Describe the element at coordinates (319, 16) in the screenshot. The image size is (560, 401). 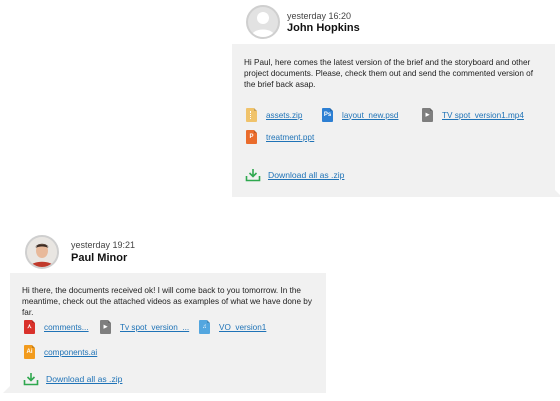
I see `message-timestamp: yesterday 16:20` at that location.